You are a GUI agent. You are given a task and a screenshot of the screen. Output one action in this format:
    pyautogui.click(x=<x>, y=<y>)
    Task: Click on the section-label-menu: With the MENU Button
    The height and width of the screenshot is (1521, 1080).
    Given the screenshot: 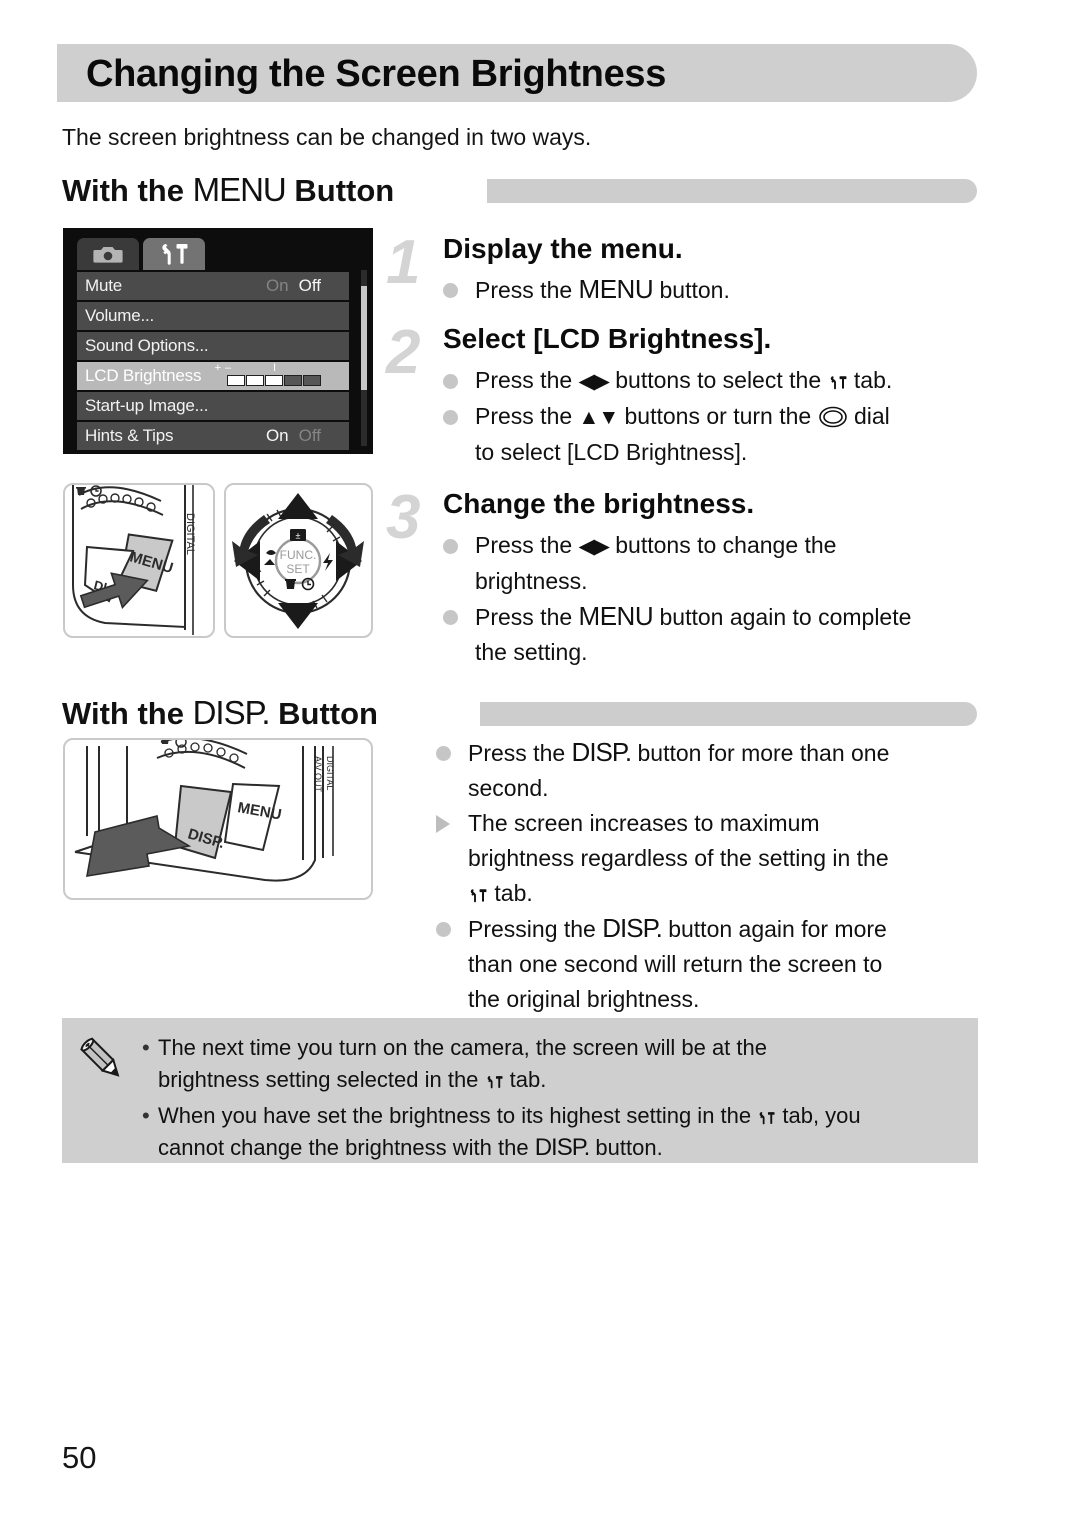 What is the action you would take?
    pyautogui.click(x=228, y=190)
    